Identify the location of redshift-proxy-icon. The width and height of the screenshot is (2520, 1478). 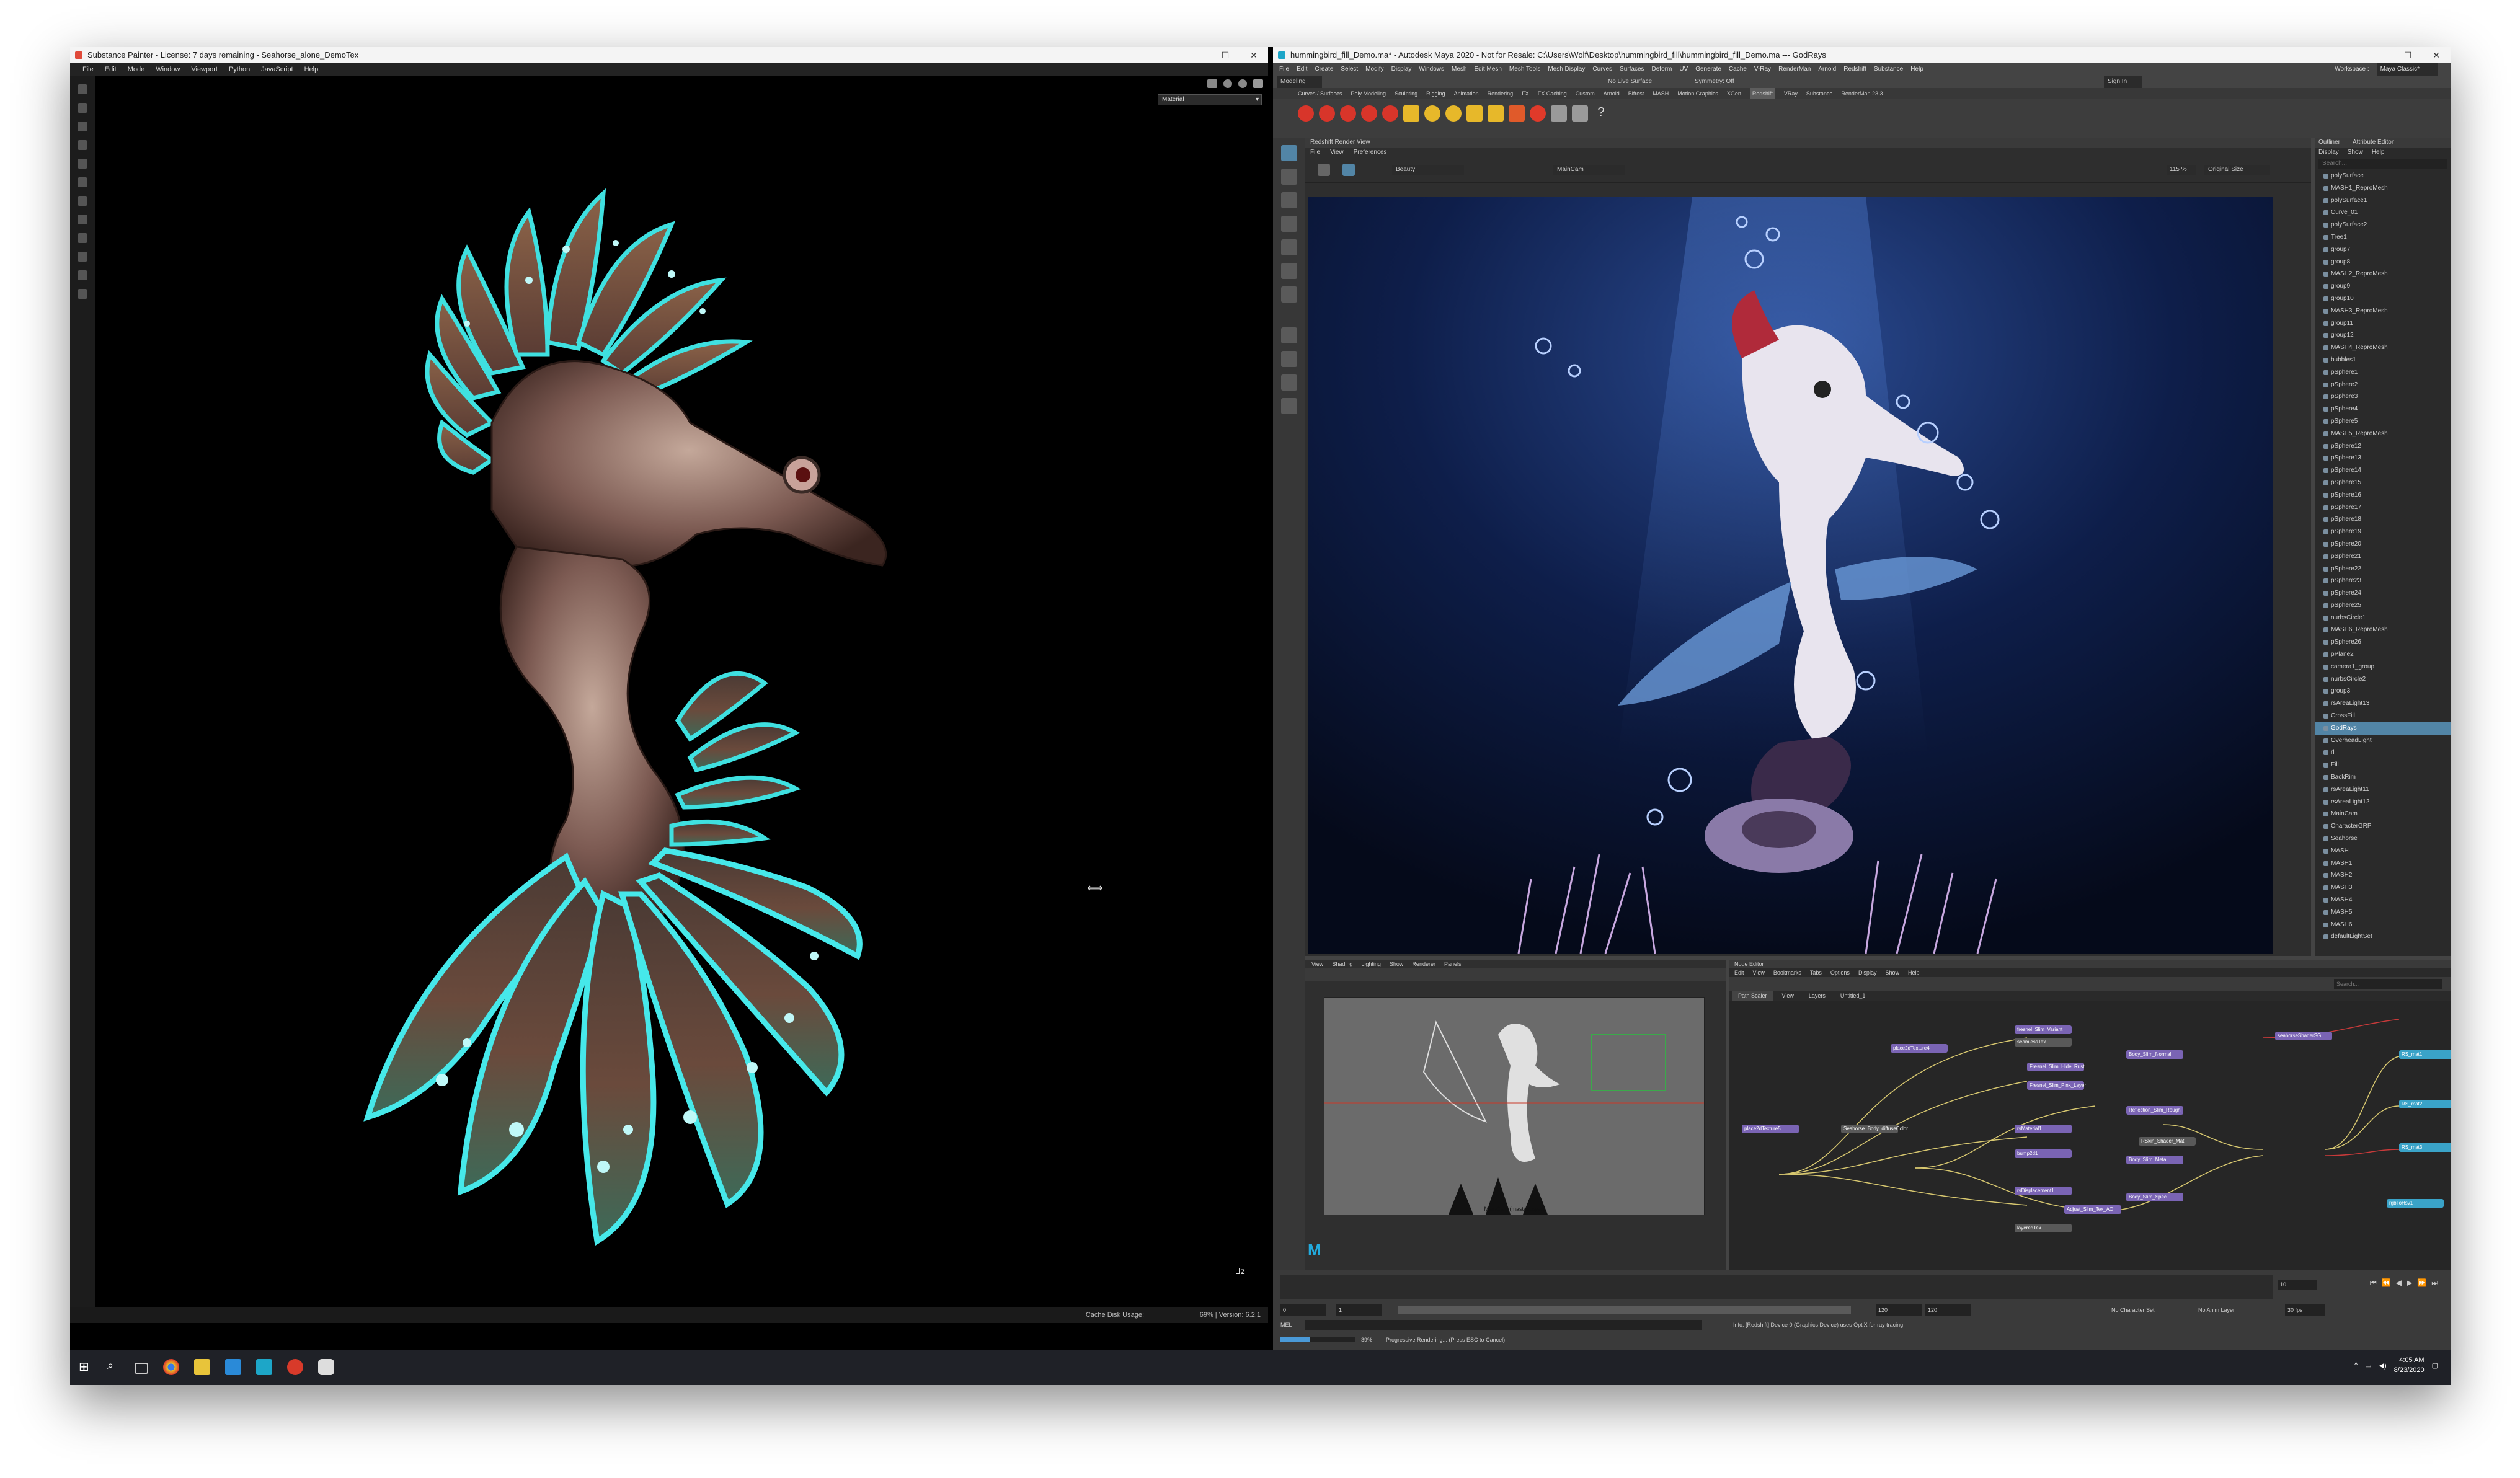
(1496, 113).